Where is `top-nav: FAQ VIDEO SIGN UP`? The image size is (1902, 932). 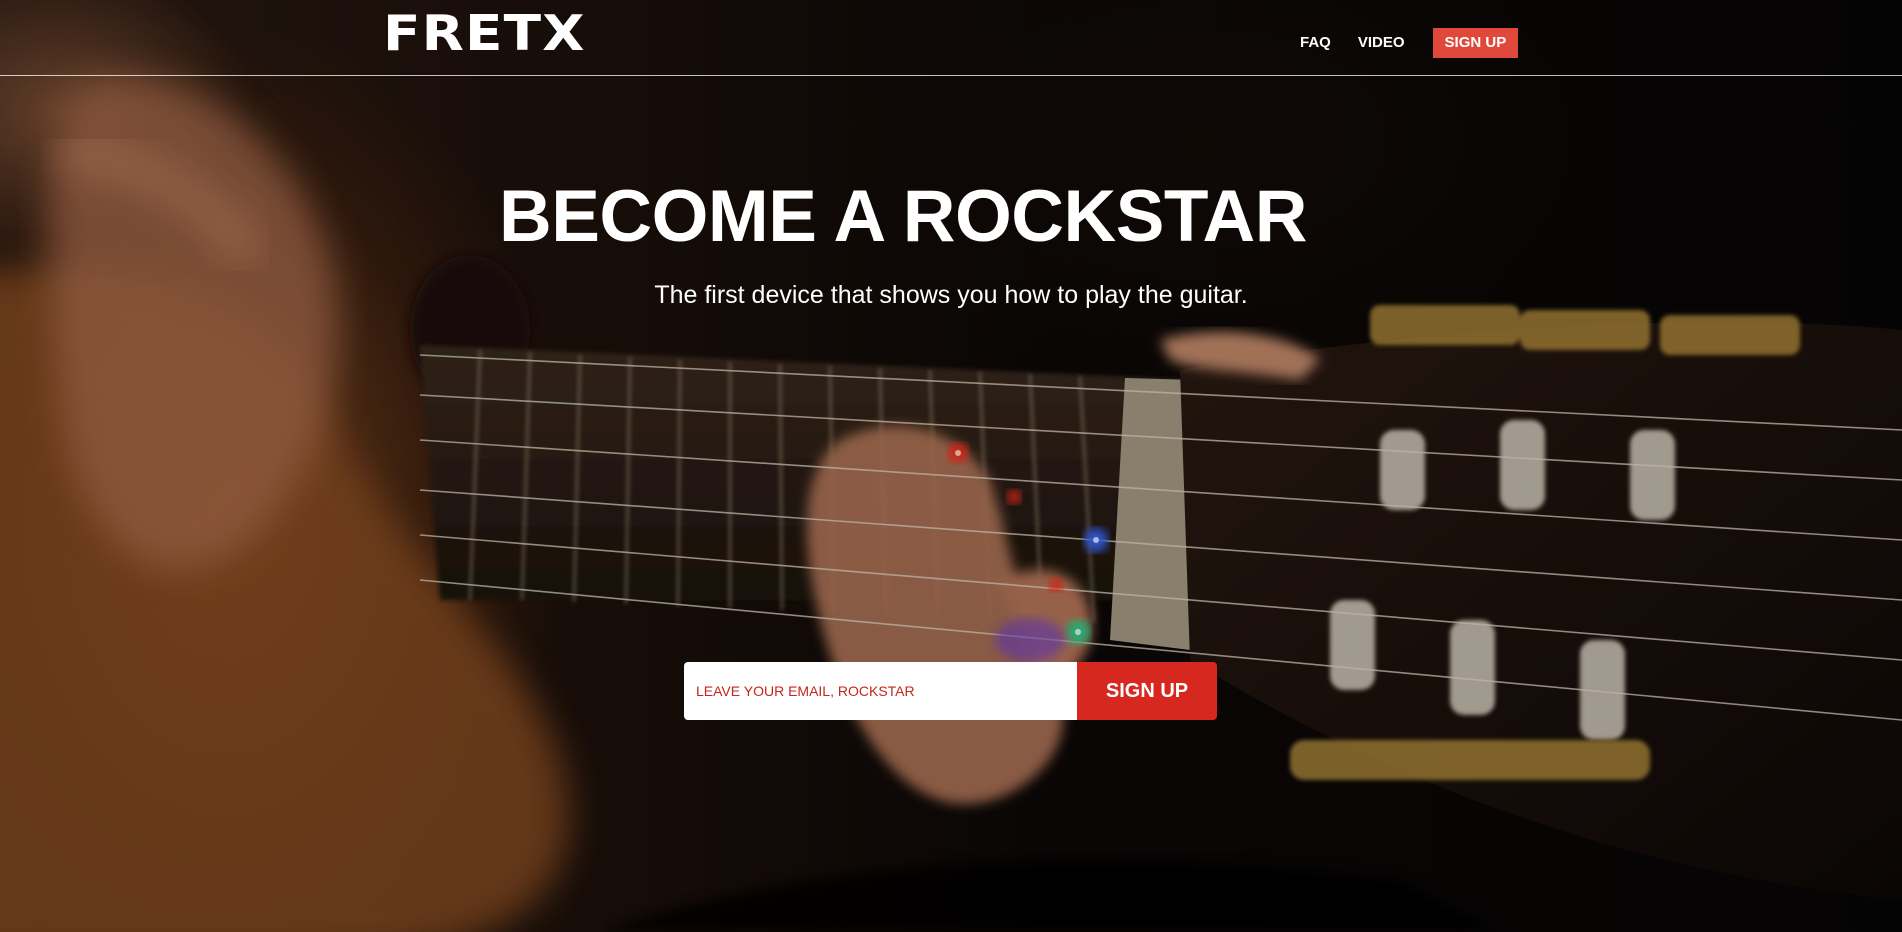
top-nav: FAQ VIDEO SIGN UP is located at coordinates (1409, 43).